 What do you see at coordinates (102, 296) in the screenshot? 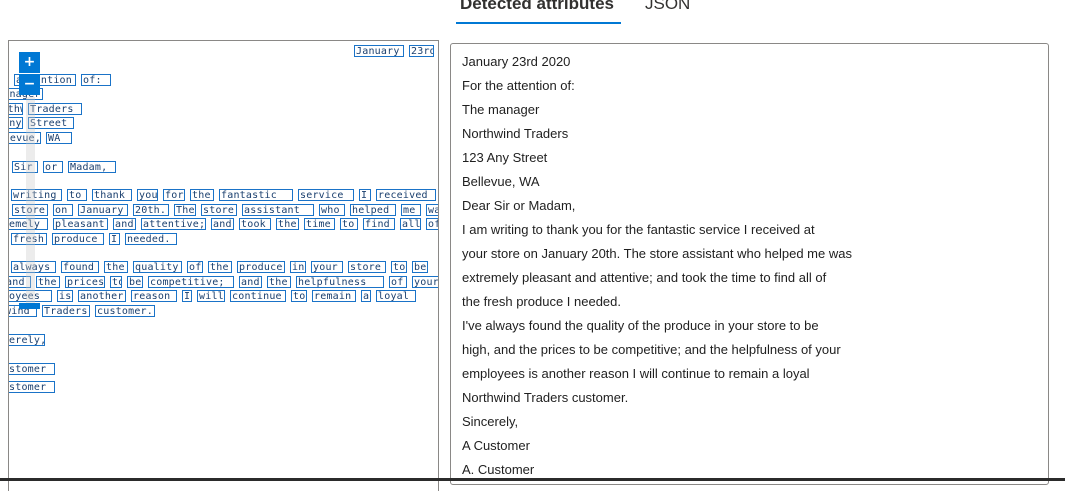
I see `ocr-word-box: another` at bounding box center [102, 296].